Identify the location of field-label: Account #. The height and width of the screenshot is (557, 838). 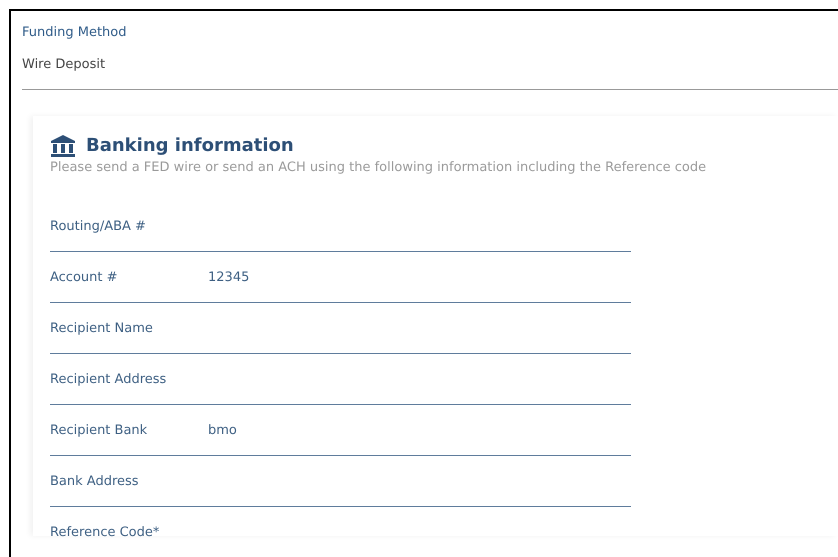
(84, 277).